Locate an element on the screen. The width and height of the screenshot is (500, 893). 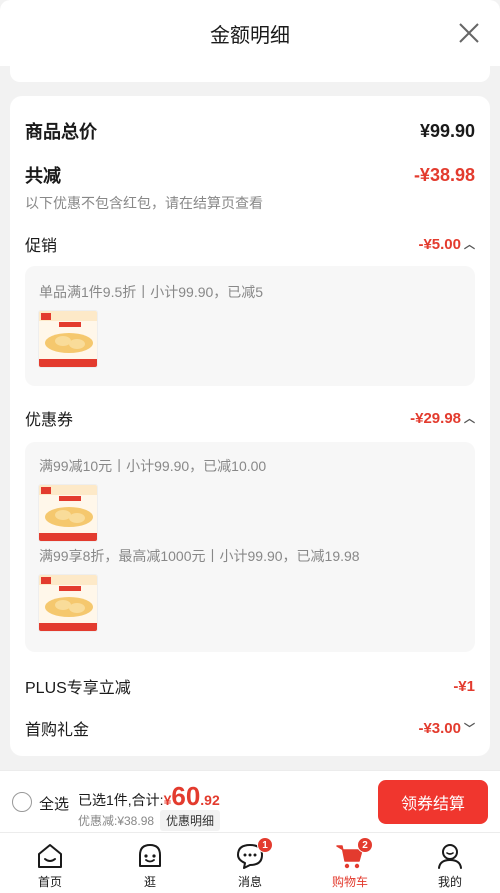
total-reduce-value: -¥38.98 is located at coordinates (444, 174).